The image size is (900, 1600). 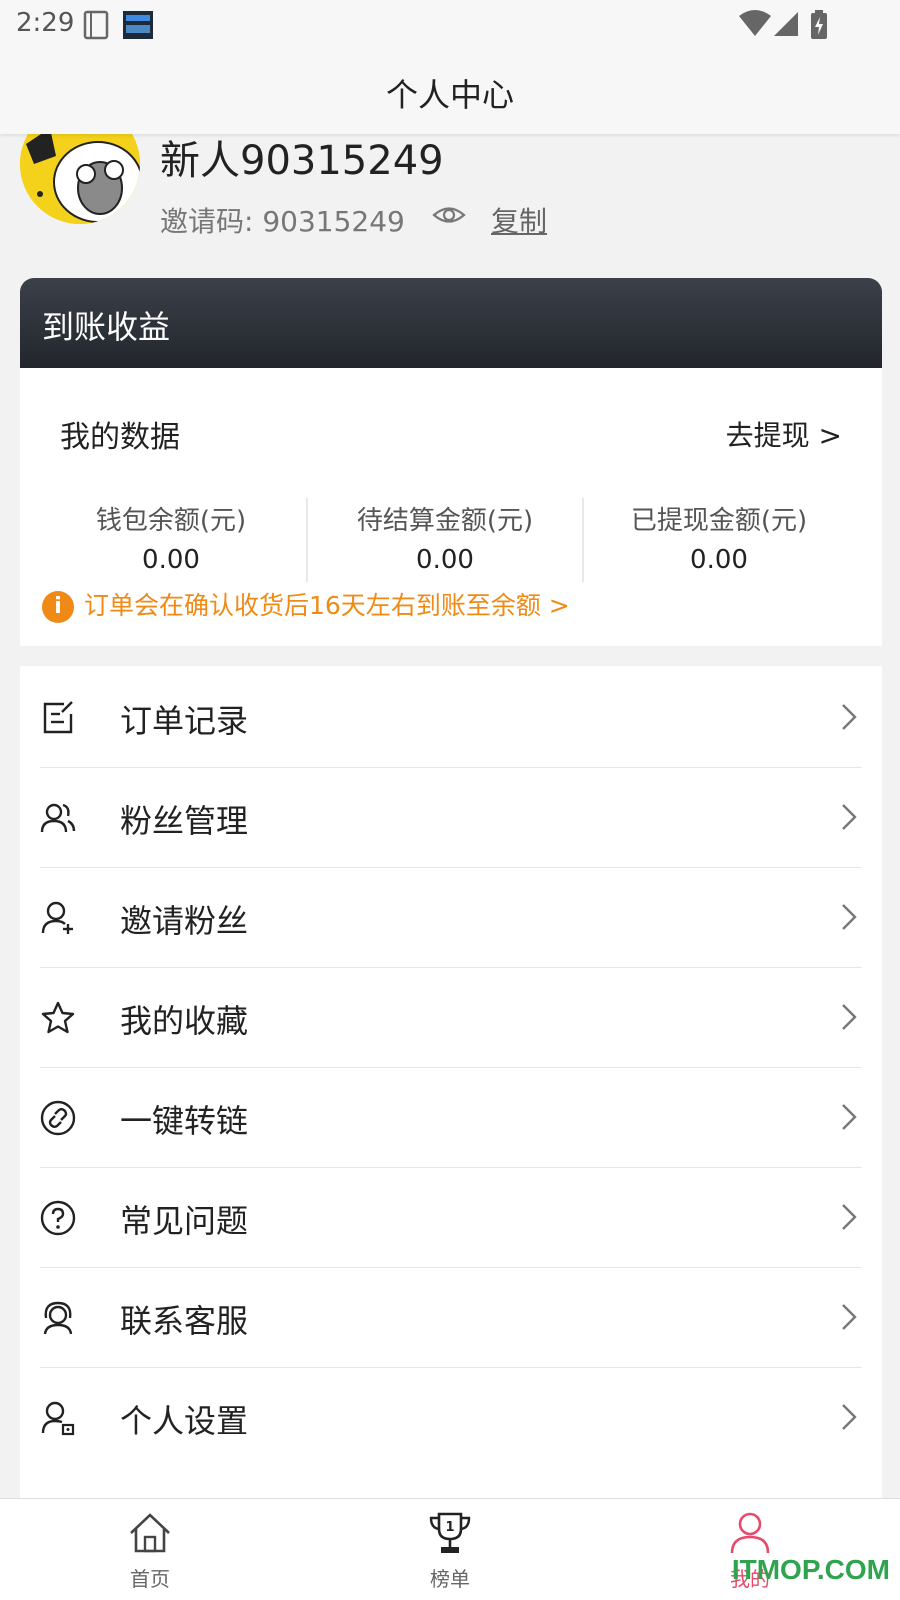 I want to click on wifi-icon, so click(x=755, y=23).